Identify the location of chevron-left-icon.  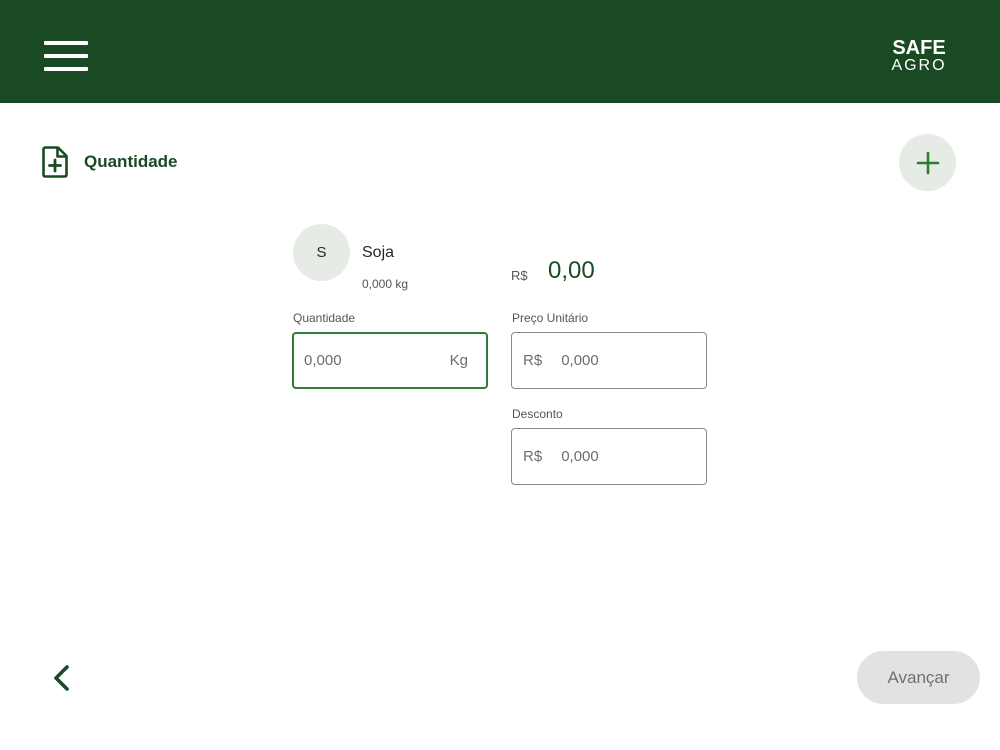
(62, 678).